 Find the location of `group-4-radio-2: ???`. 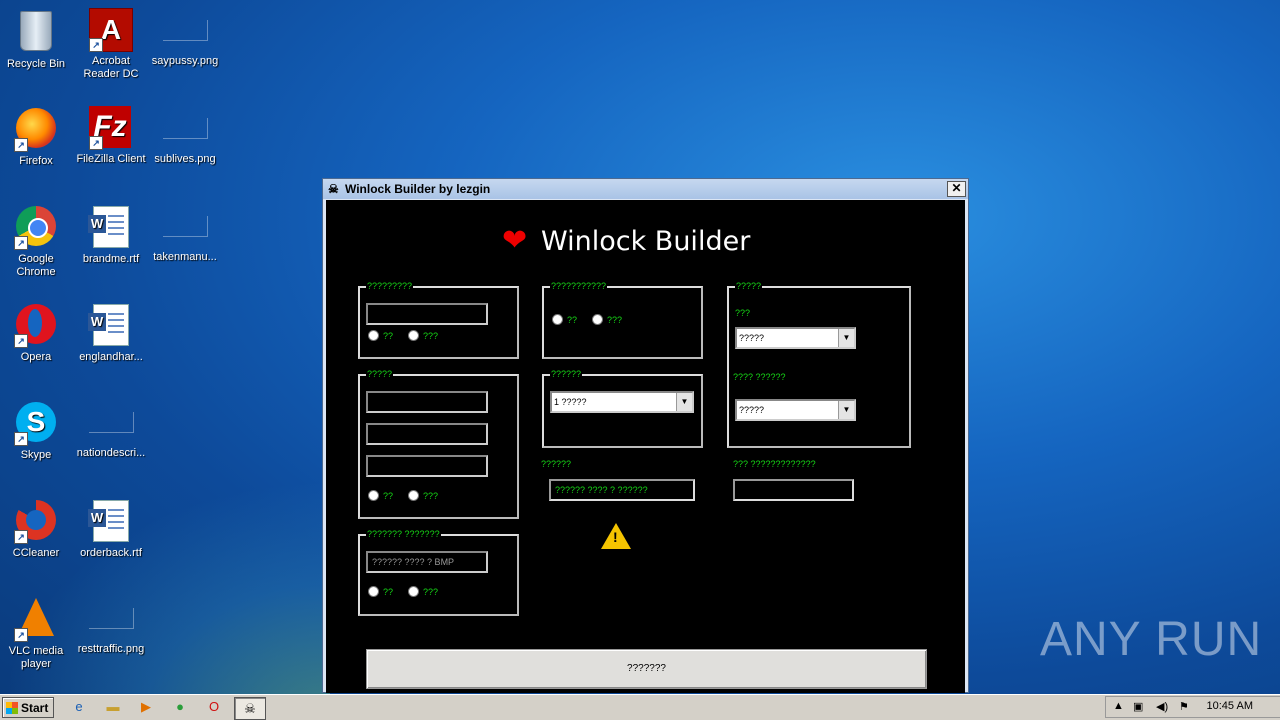

group-4-radio-2: ??? is located at coordinates (607, 319).